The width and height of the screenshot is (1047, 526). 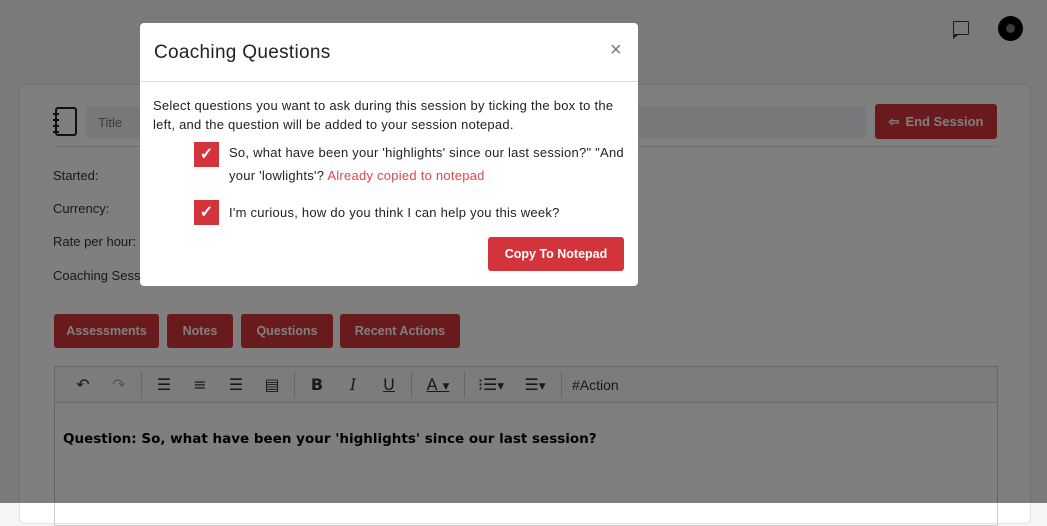 I want to click on modal-title: Coaching Questions, so click(x=242, y=52).